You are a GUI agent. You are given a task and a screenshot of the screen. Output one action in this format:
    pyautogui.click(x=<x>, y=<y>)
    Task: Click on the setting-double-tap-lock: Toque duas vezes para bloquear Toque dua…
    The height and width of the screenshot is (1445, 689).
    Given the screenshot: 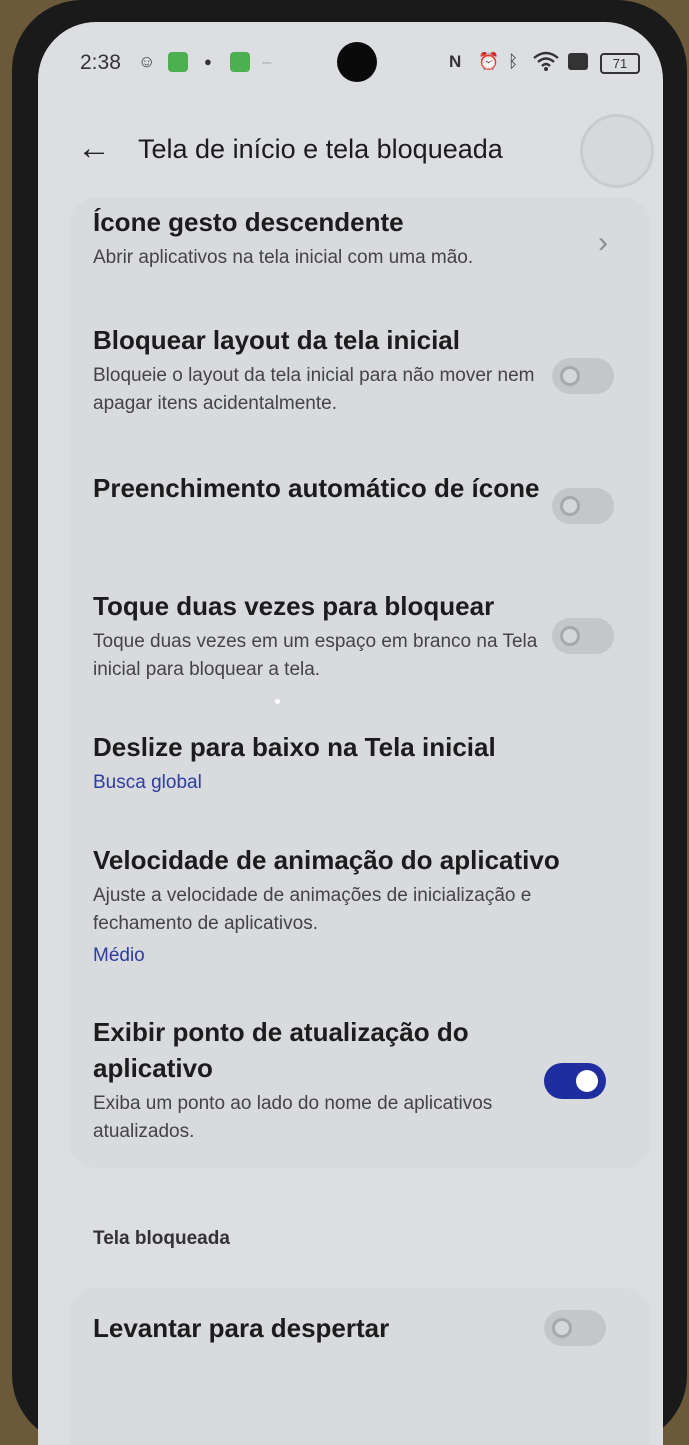 What is the action you would take?
    pyautogui.click(x=328, y=636)
    